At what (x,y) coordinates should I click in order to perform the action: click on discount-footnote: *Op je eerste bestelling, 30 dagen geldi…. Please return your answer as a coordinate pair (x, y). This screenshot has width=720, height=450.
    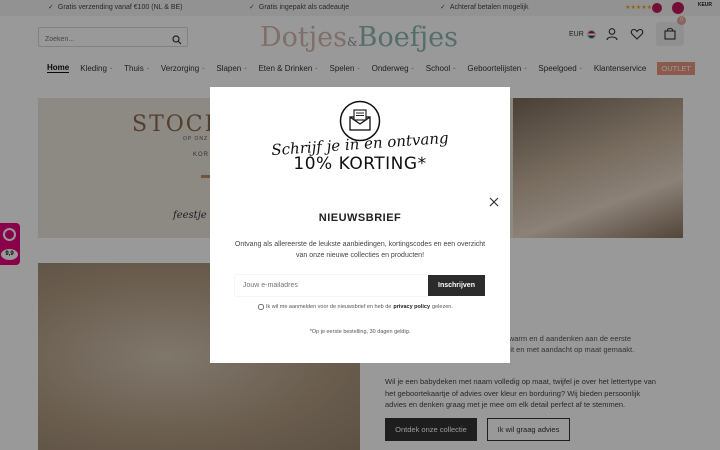
    Looking at the image, I should click on (360, 332).